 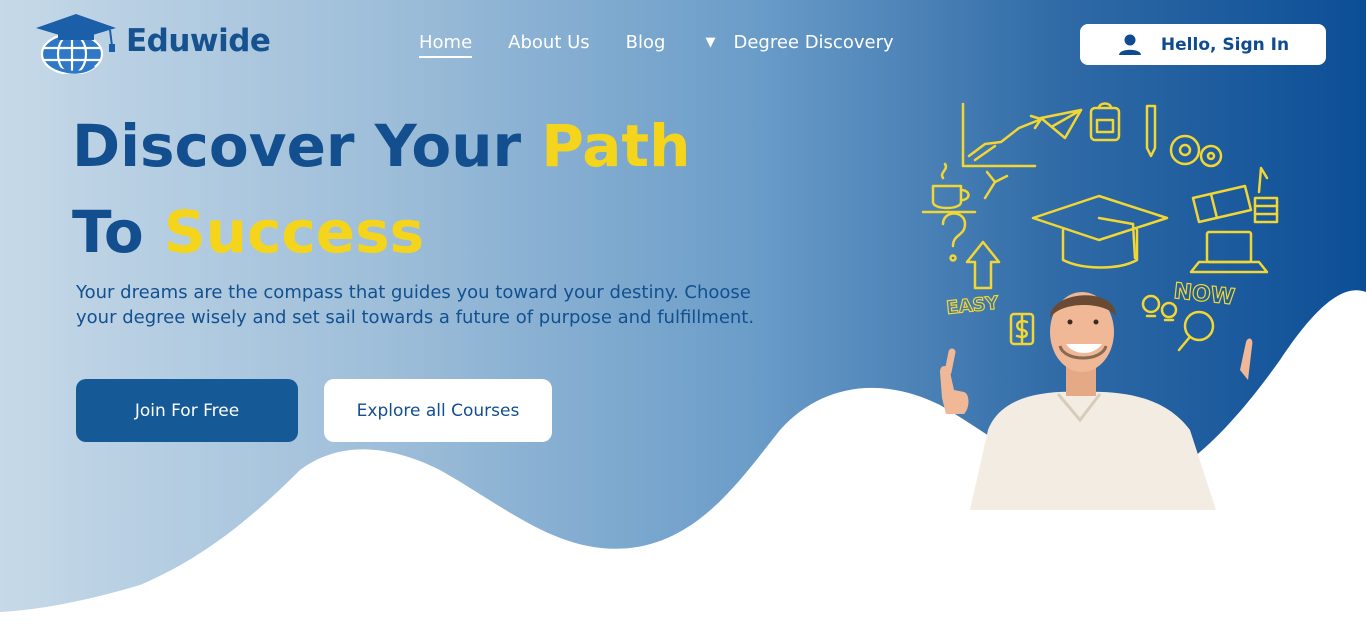 I want to click on caret-down-icon: ▼, so click(x=710, y=42).